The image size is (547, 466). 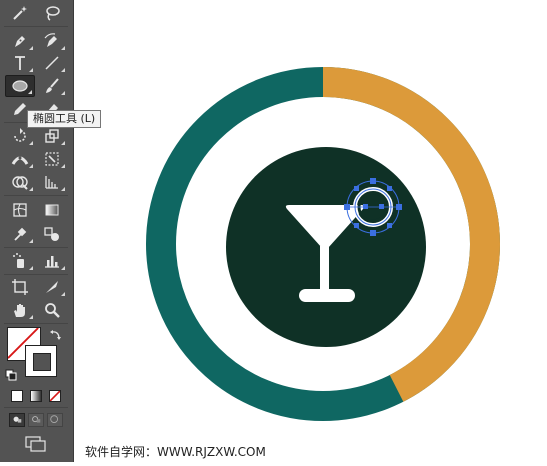 I want to click on blend-tool-icon, so click(x=52, y=234).